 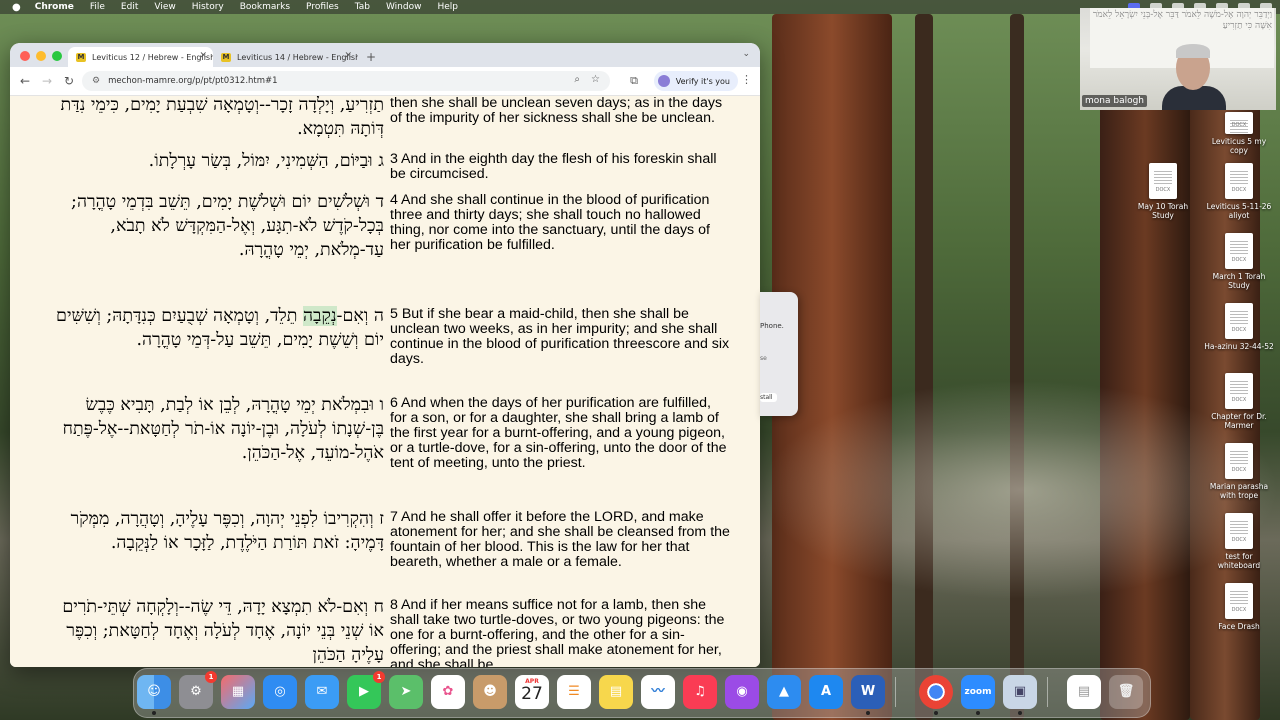 I want to click on desktop-file-icon: DOCX March 1 Torah Study, so click(x=1239, y=261).